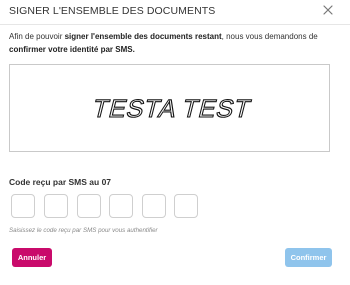 Image resolution: width=350 pixels, height=285 pixels. I want to click on intro-part3: , nous vous demandons de, so click(269, 36).